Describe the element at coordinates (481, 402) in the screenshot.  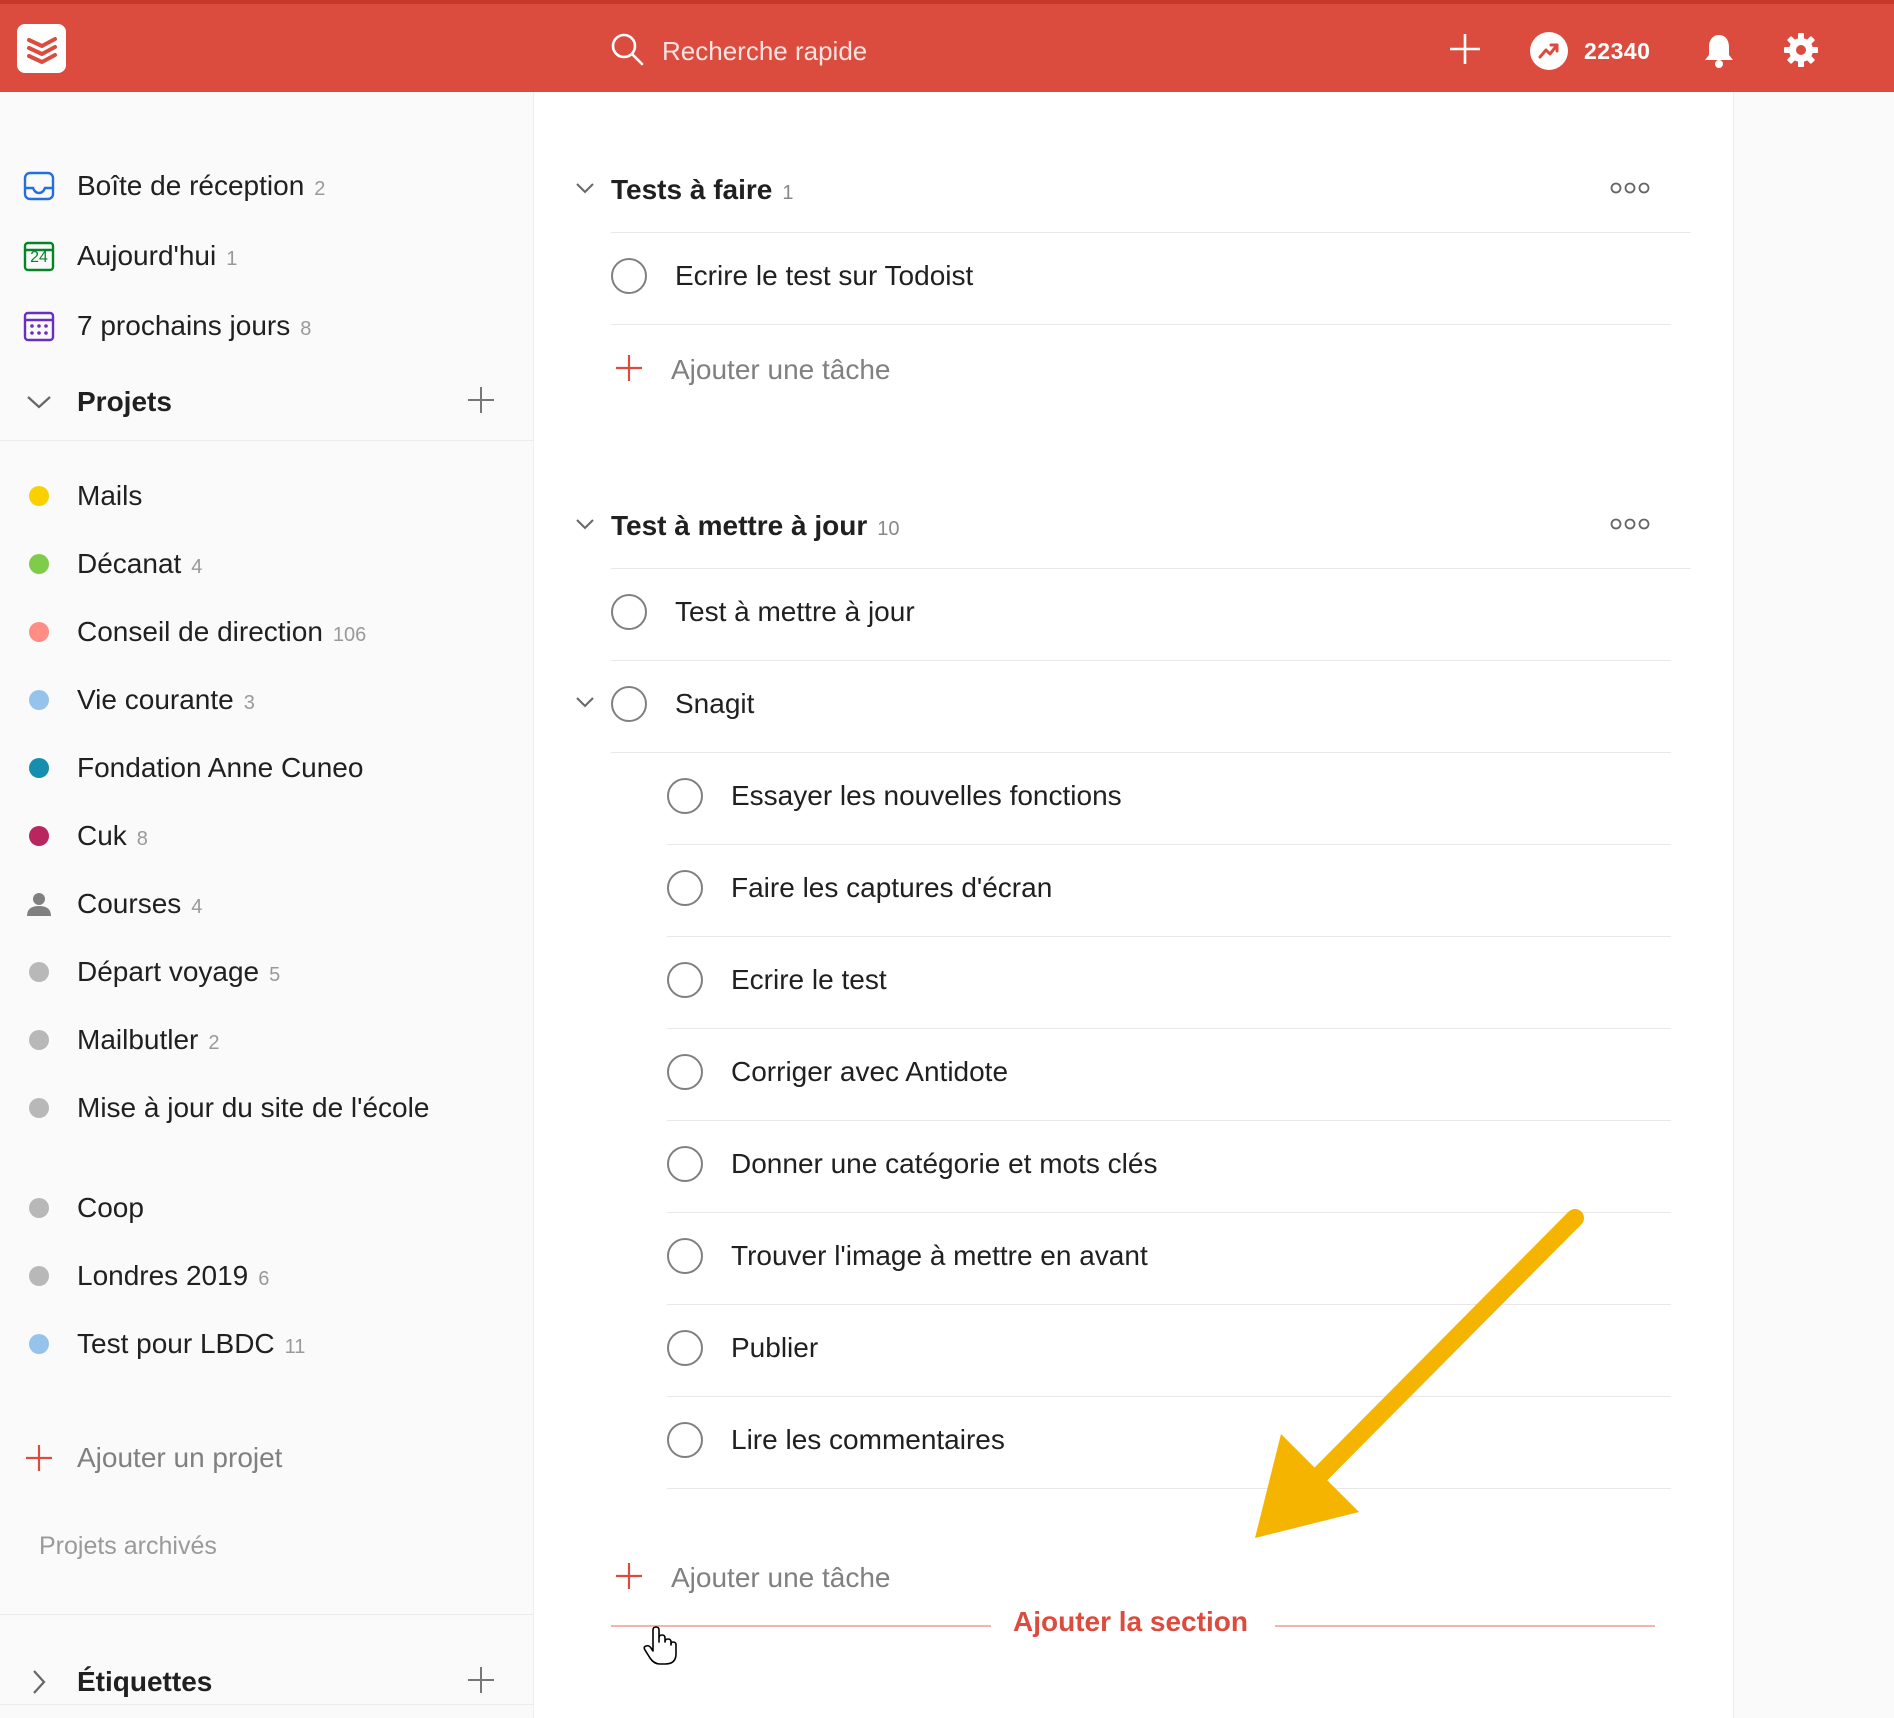
I see `add-project-plus-icon` at that location.